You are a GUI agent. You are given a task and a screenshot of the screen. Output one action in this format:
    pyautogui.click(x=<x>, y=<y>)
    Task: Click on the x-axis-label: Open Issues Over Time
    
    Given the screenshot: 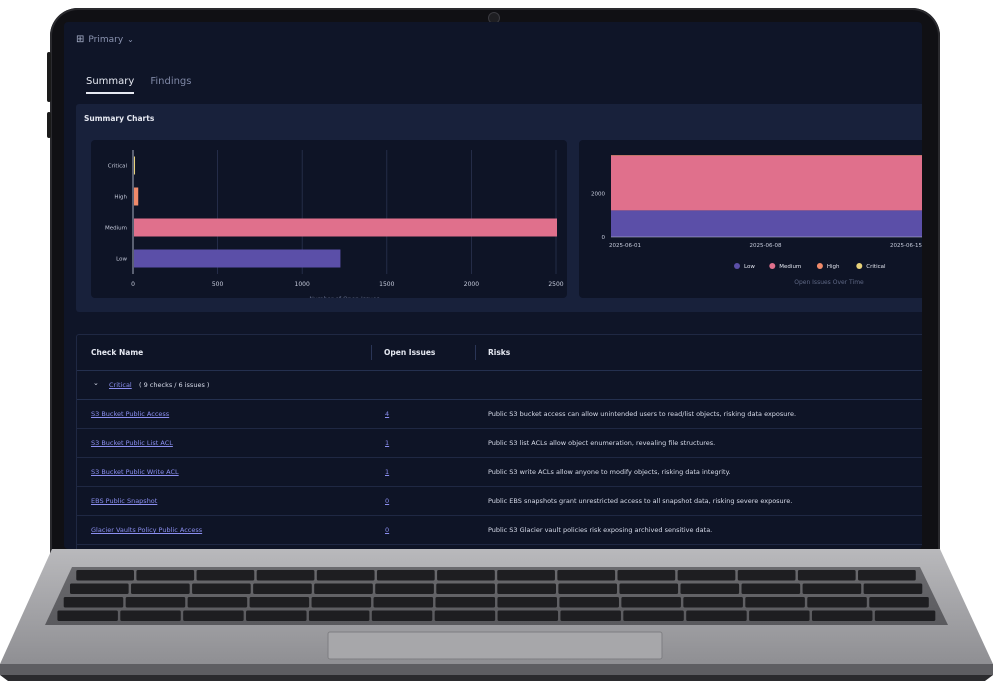 What is the action you would take?
    pyautogui.click(x=829, y=282)
    